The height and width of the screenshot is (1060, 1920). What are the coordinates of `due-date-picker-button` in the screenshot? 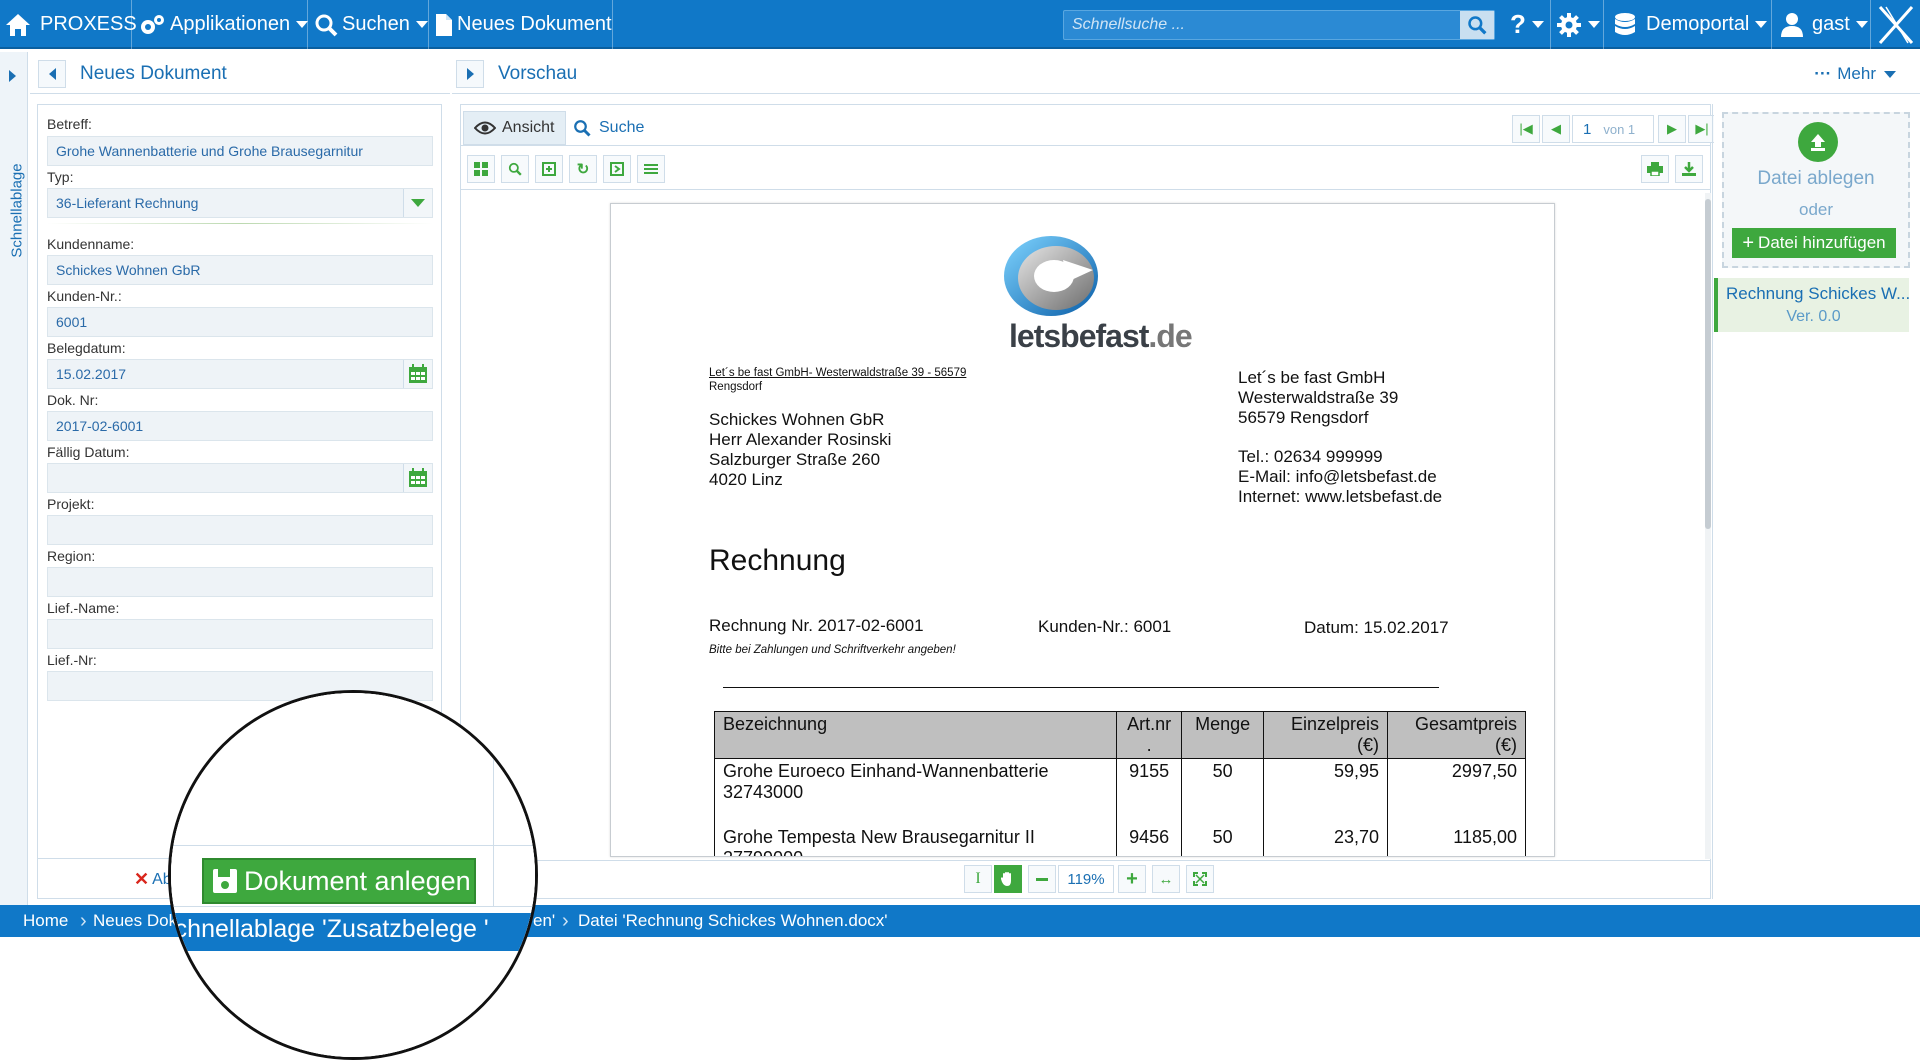 It's located at (417, 478).